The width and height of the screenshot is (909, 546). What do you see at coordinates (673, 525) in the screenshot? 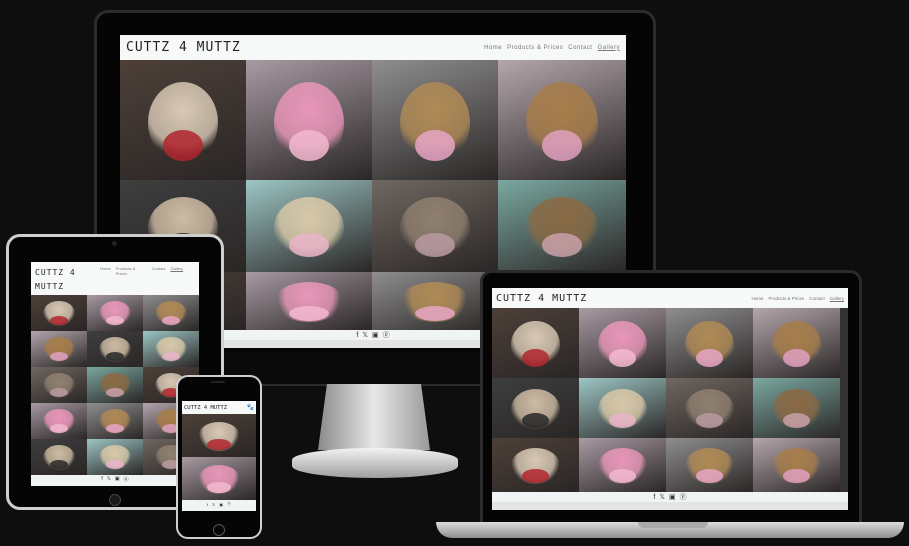
I see `laptop-trackpad-notch` at bounding box center [673, 525].